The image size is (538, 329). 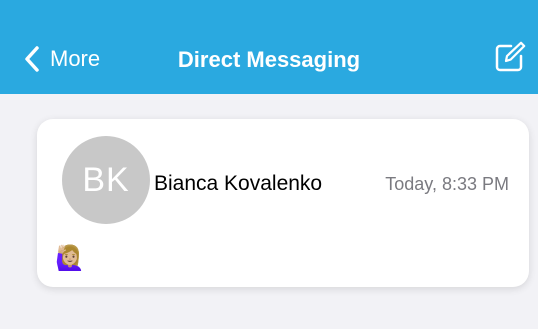 I want to click on contact-name: Bianca Kovalenko, so click(x=238, y=183).